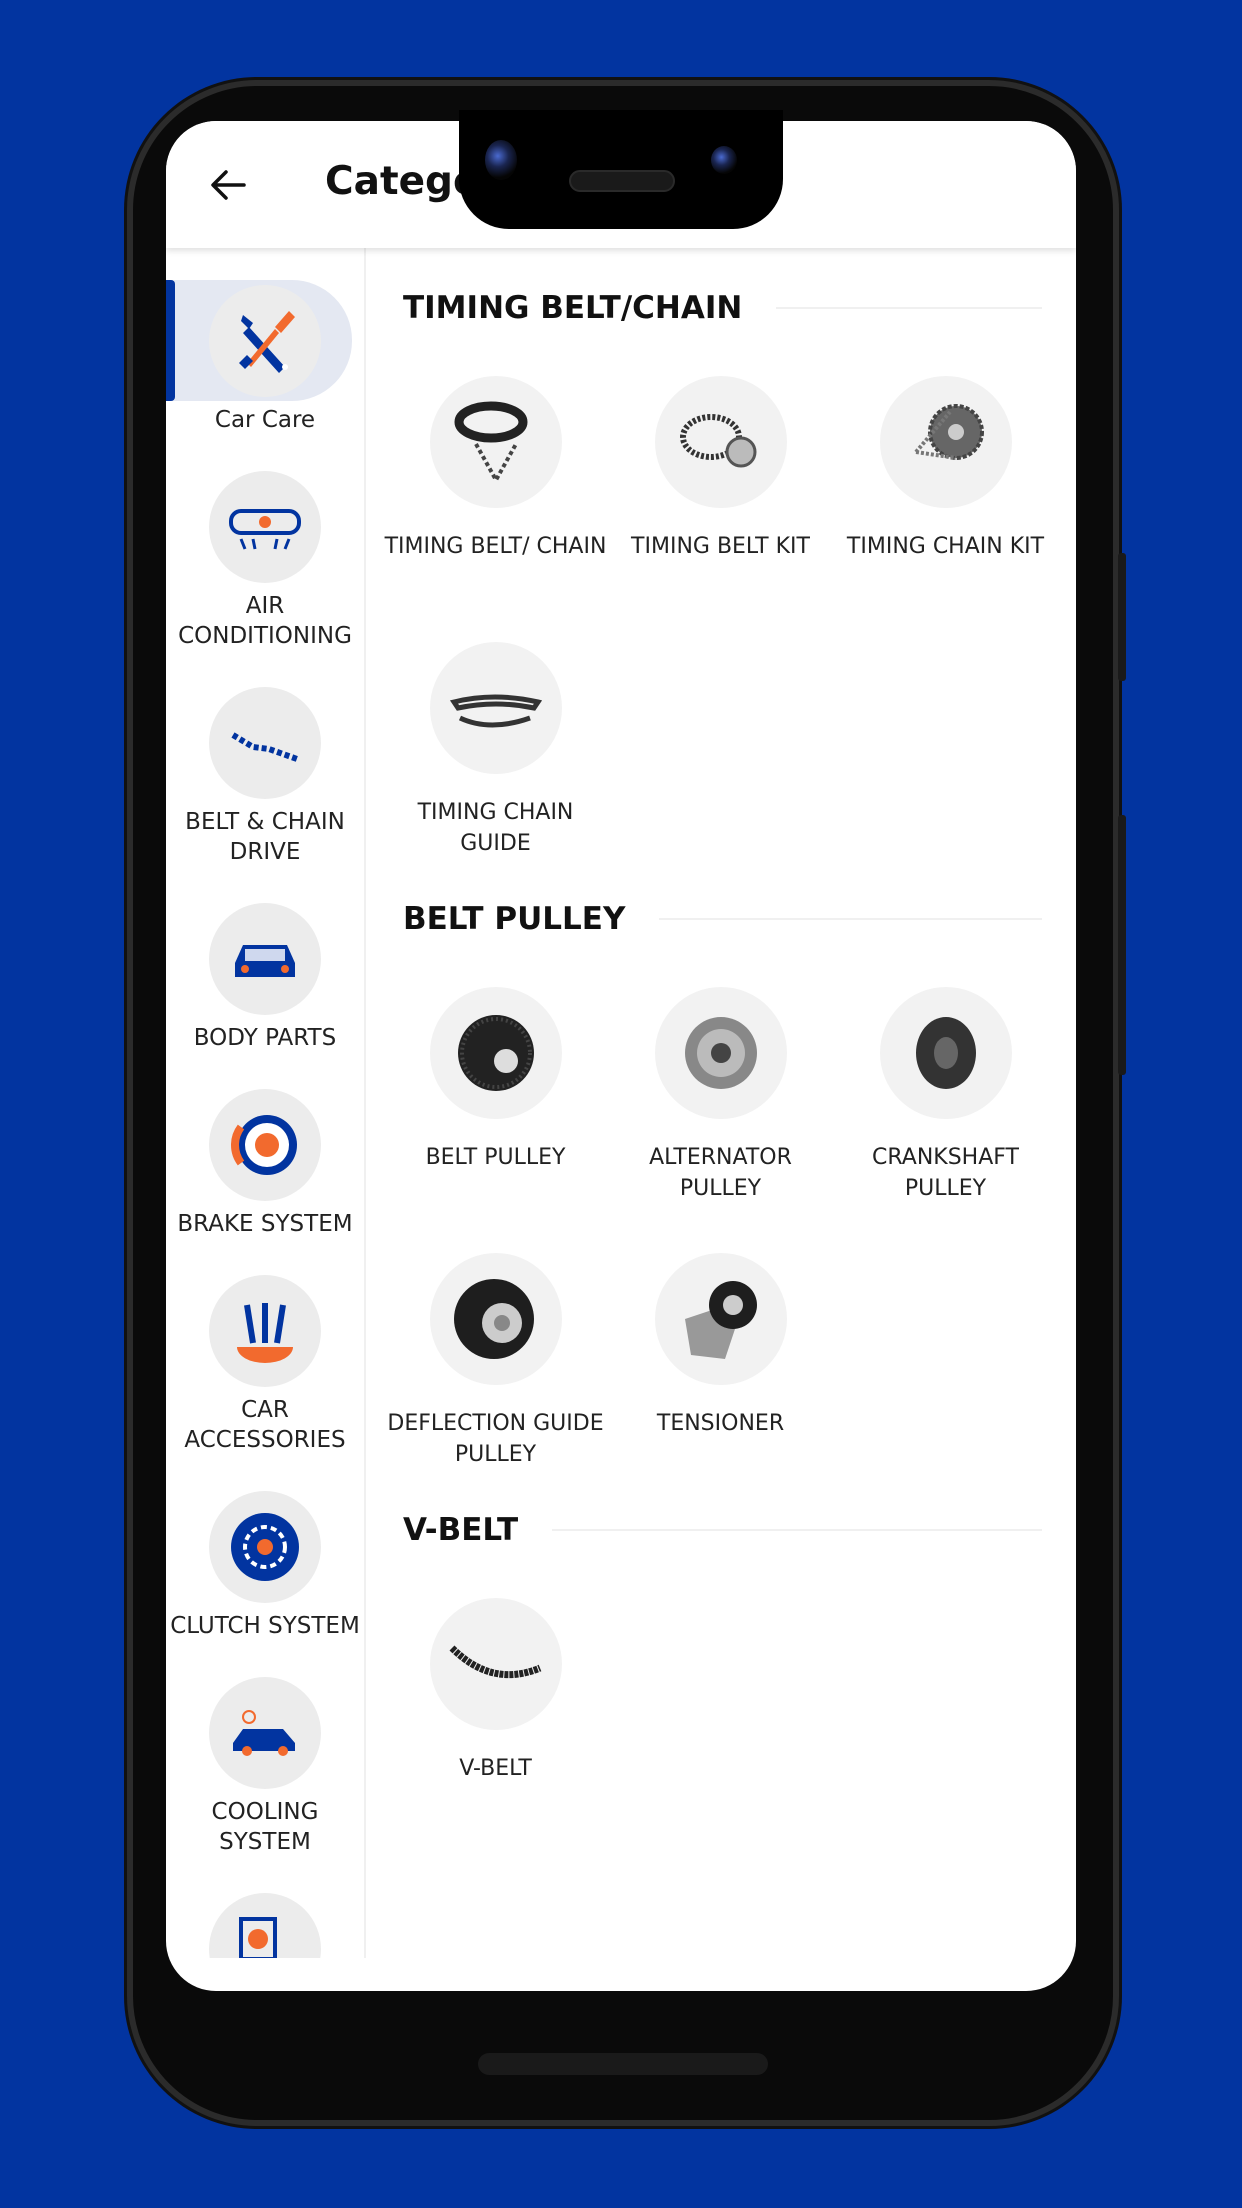 This screenshot has height=2208, width=1242. Describe the element at coordinates (265, 1038) in the screenshot. I see `sidebar-item-label: BODY PARTS` at that location.